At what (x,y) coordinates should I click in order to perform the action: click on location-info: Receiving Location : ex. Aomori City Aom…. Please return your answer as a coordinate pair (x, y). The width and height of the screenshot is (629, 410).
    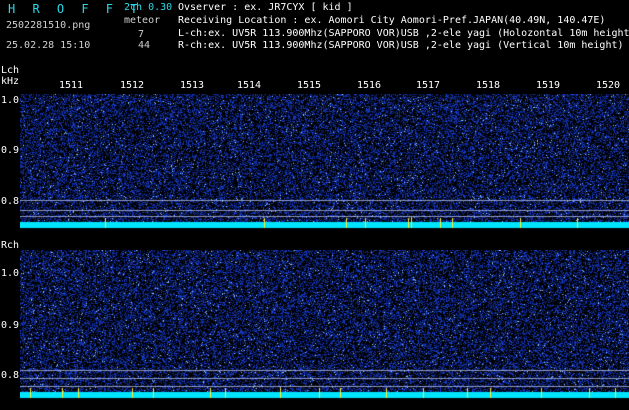
    Looking at the image, I should click on (392, 20).